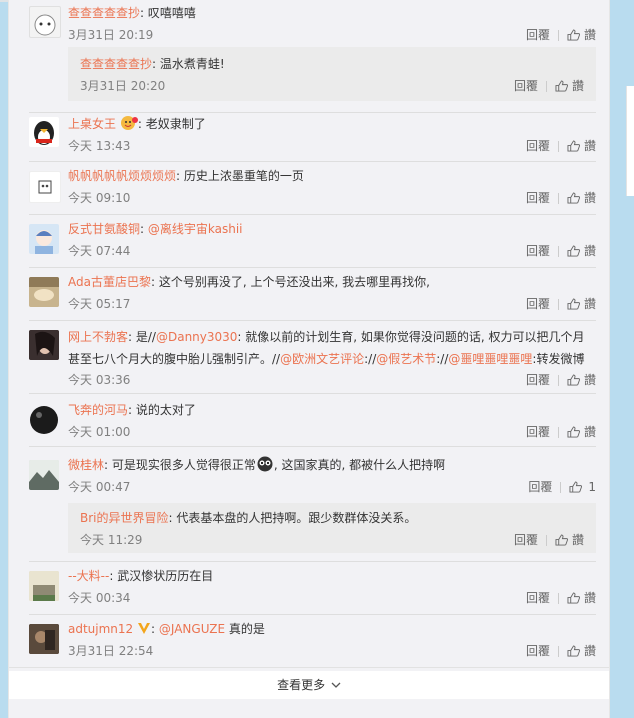  I want to click on comment-username: 查查查查查抄, so click(104, 13).